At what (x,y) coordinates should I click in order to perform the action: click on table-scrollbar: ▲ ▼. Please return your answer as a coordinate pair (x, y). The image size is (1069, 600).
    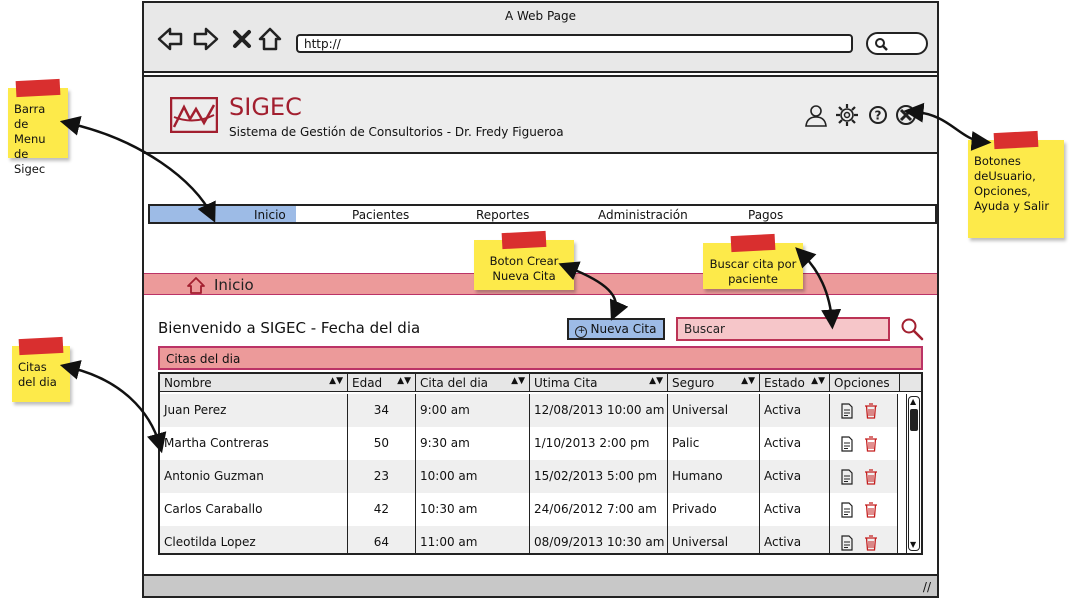
    Looking at the image, I should click on (913, 473).